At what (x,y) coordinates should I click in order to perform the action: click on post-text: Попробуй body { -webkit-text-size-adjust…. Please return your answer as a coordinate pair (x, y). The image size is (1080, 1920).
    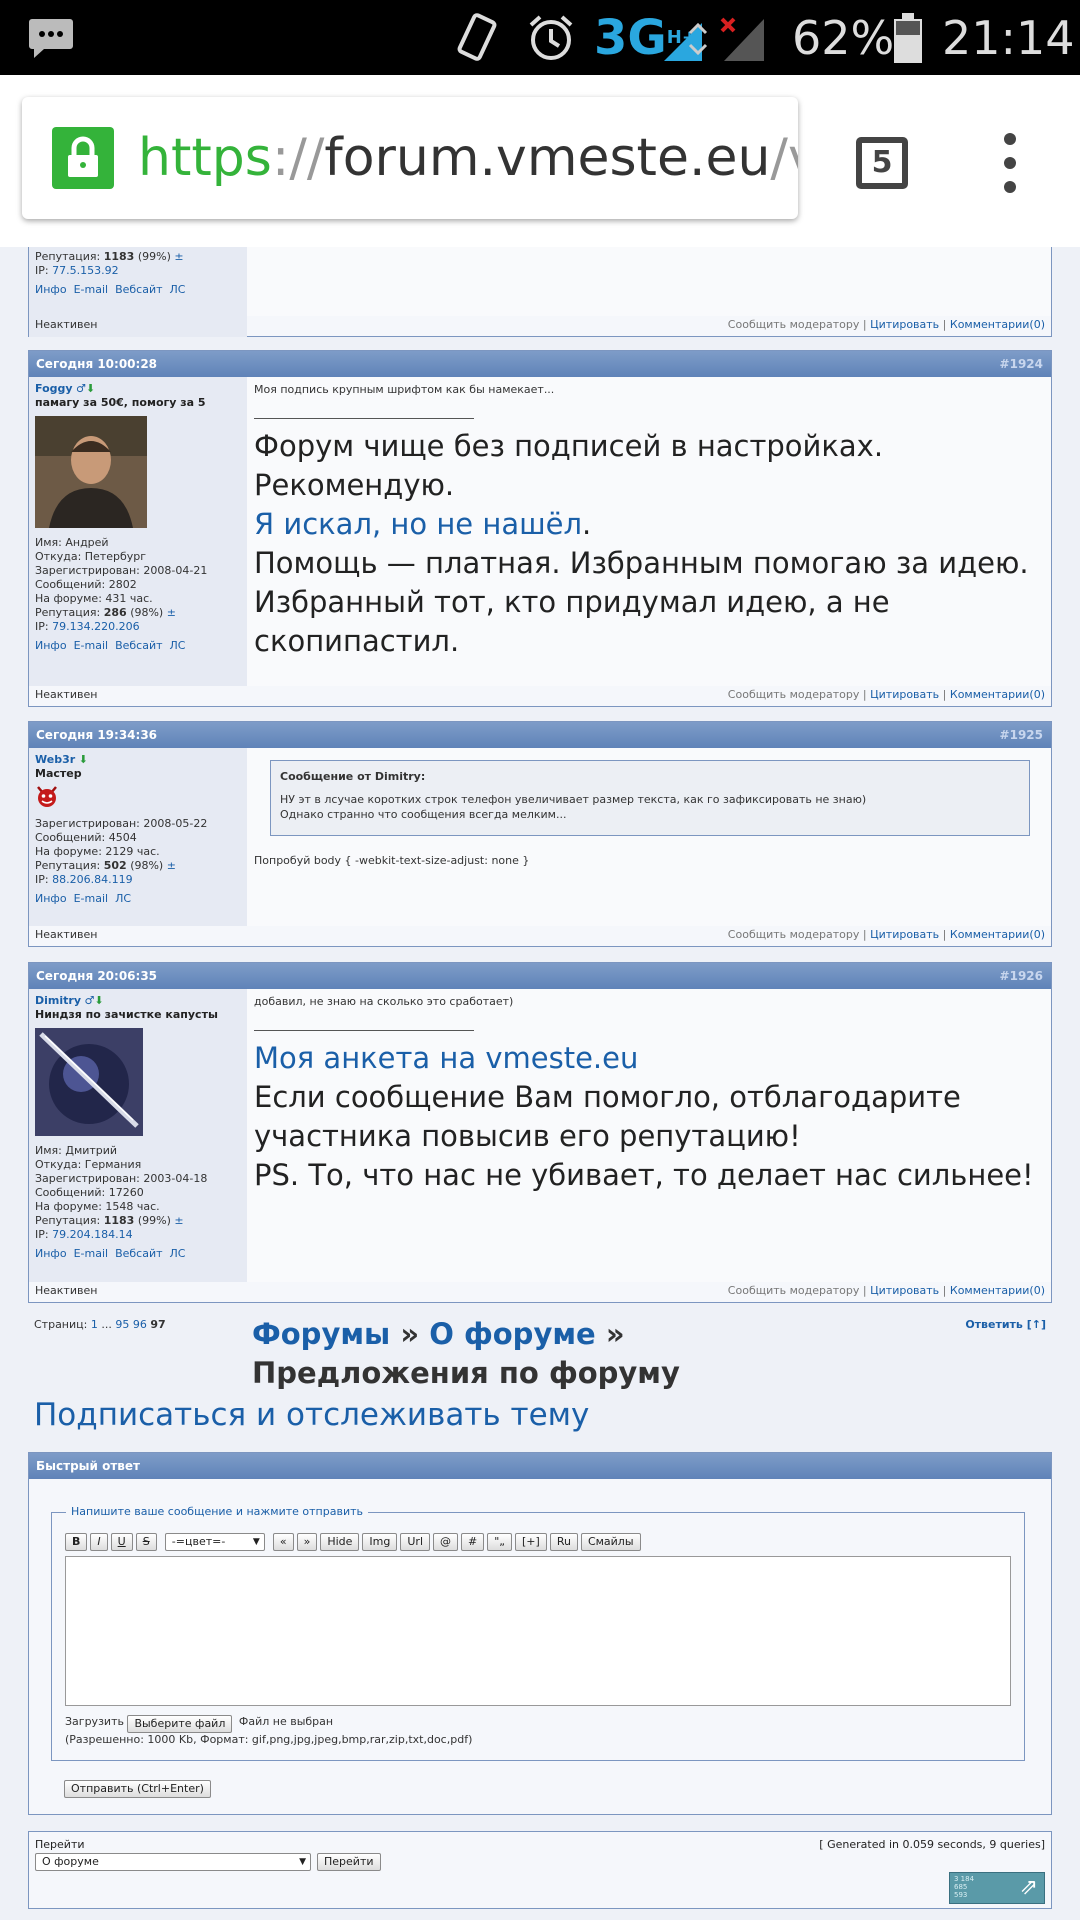
    Looking at the image, I should click on (392, 860).